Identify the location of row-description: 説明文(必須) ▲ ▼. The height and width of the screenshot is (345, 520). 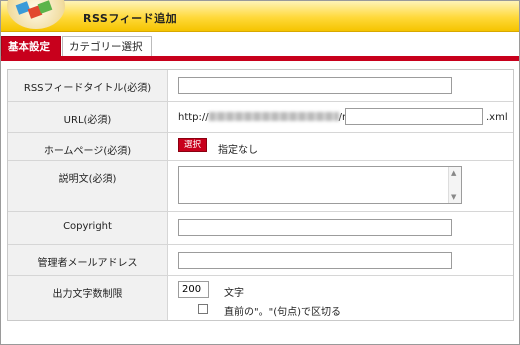
(260, 186).